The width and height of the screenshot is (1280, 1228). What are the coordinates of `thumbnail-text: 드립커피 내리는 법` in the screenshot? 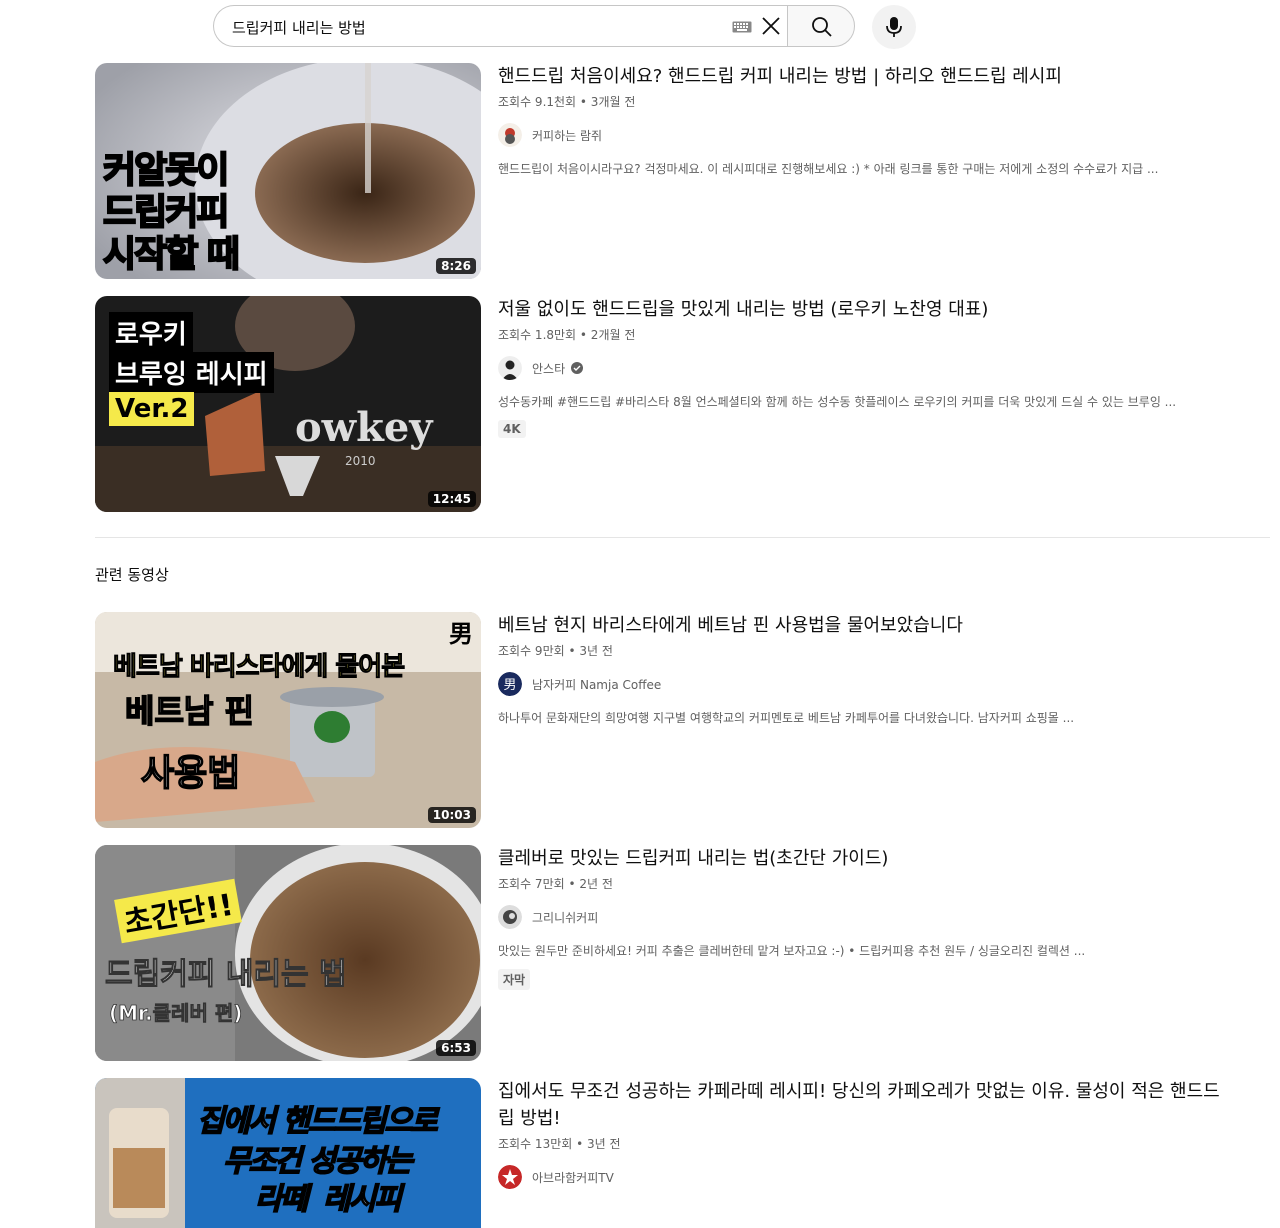 It's located at (226, 975).